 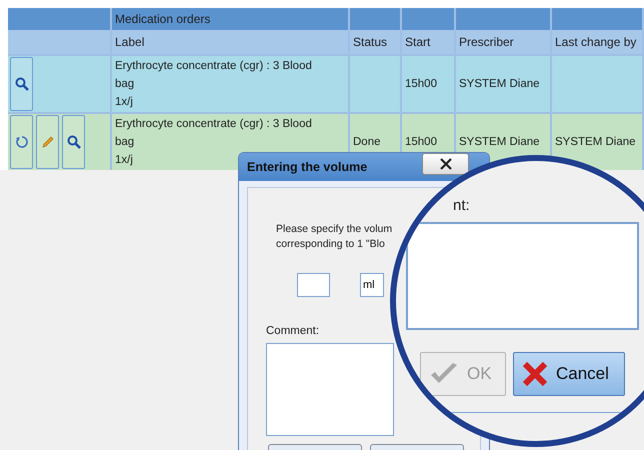 I want to click on unit-field: ml, so click(x=372, y=285).